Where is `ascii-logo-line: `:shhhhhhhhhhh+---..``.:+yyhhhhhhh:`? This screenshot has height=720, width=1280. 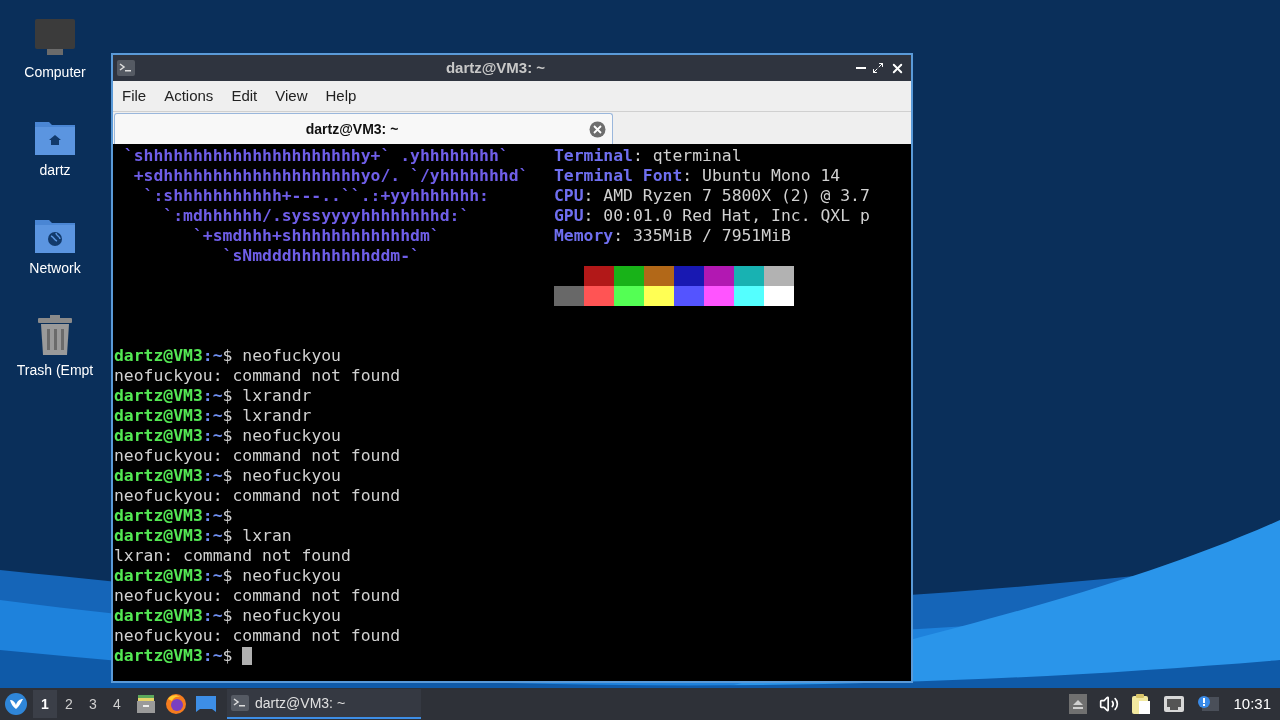
ascii-logo-line: `:shhhhhhhhhhh+---..``.:+yyhhhhhhh: is located at coordinates (315, 196).